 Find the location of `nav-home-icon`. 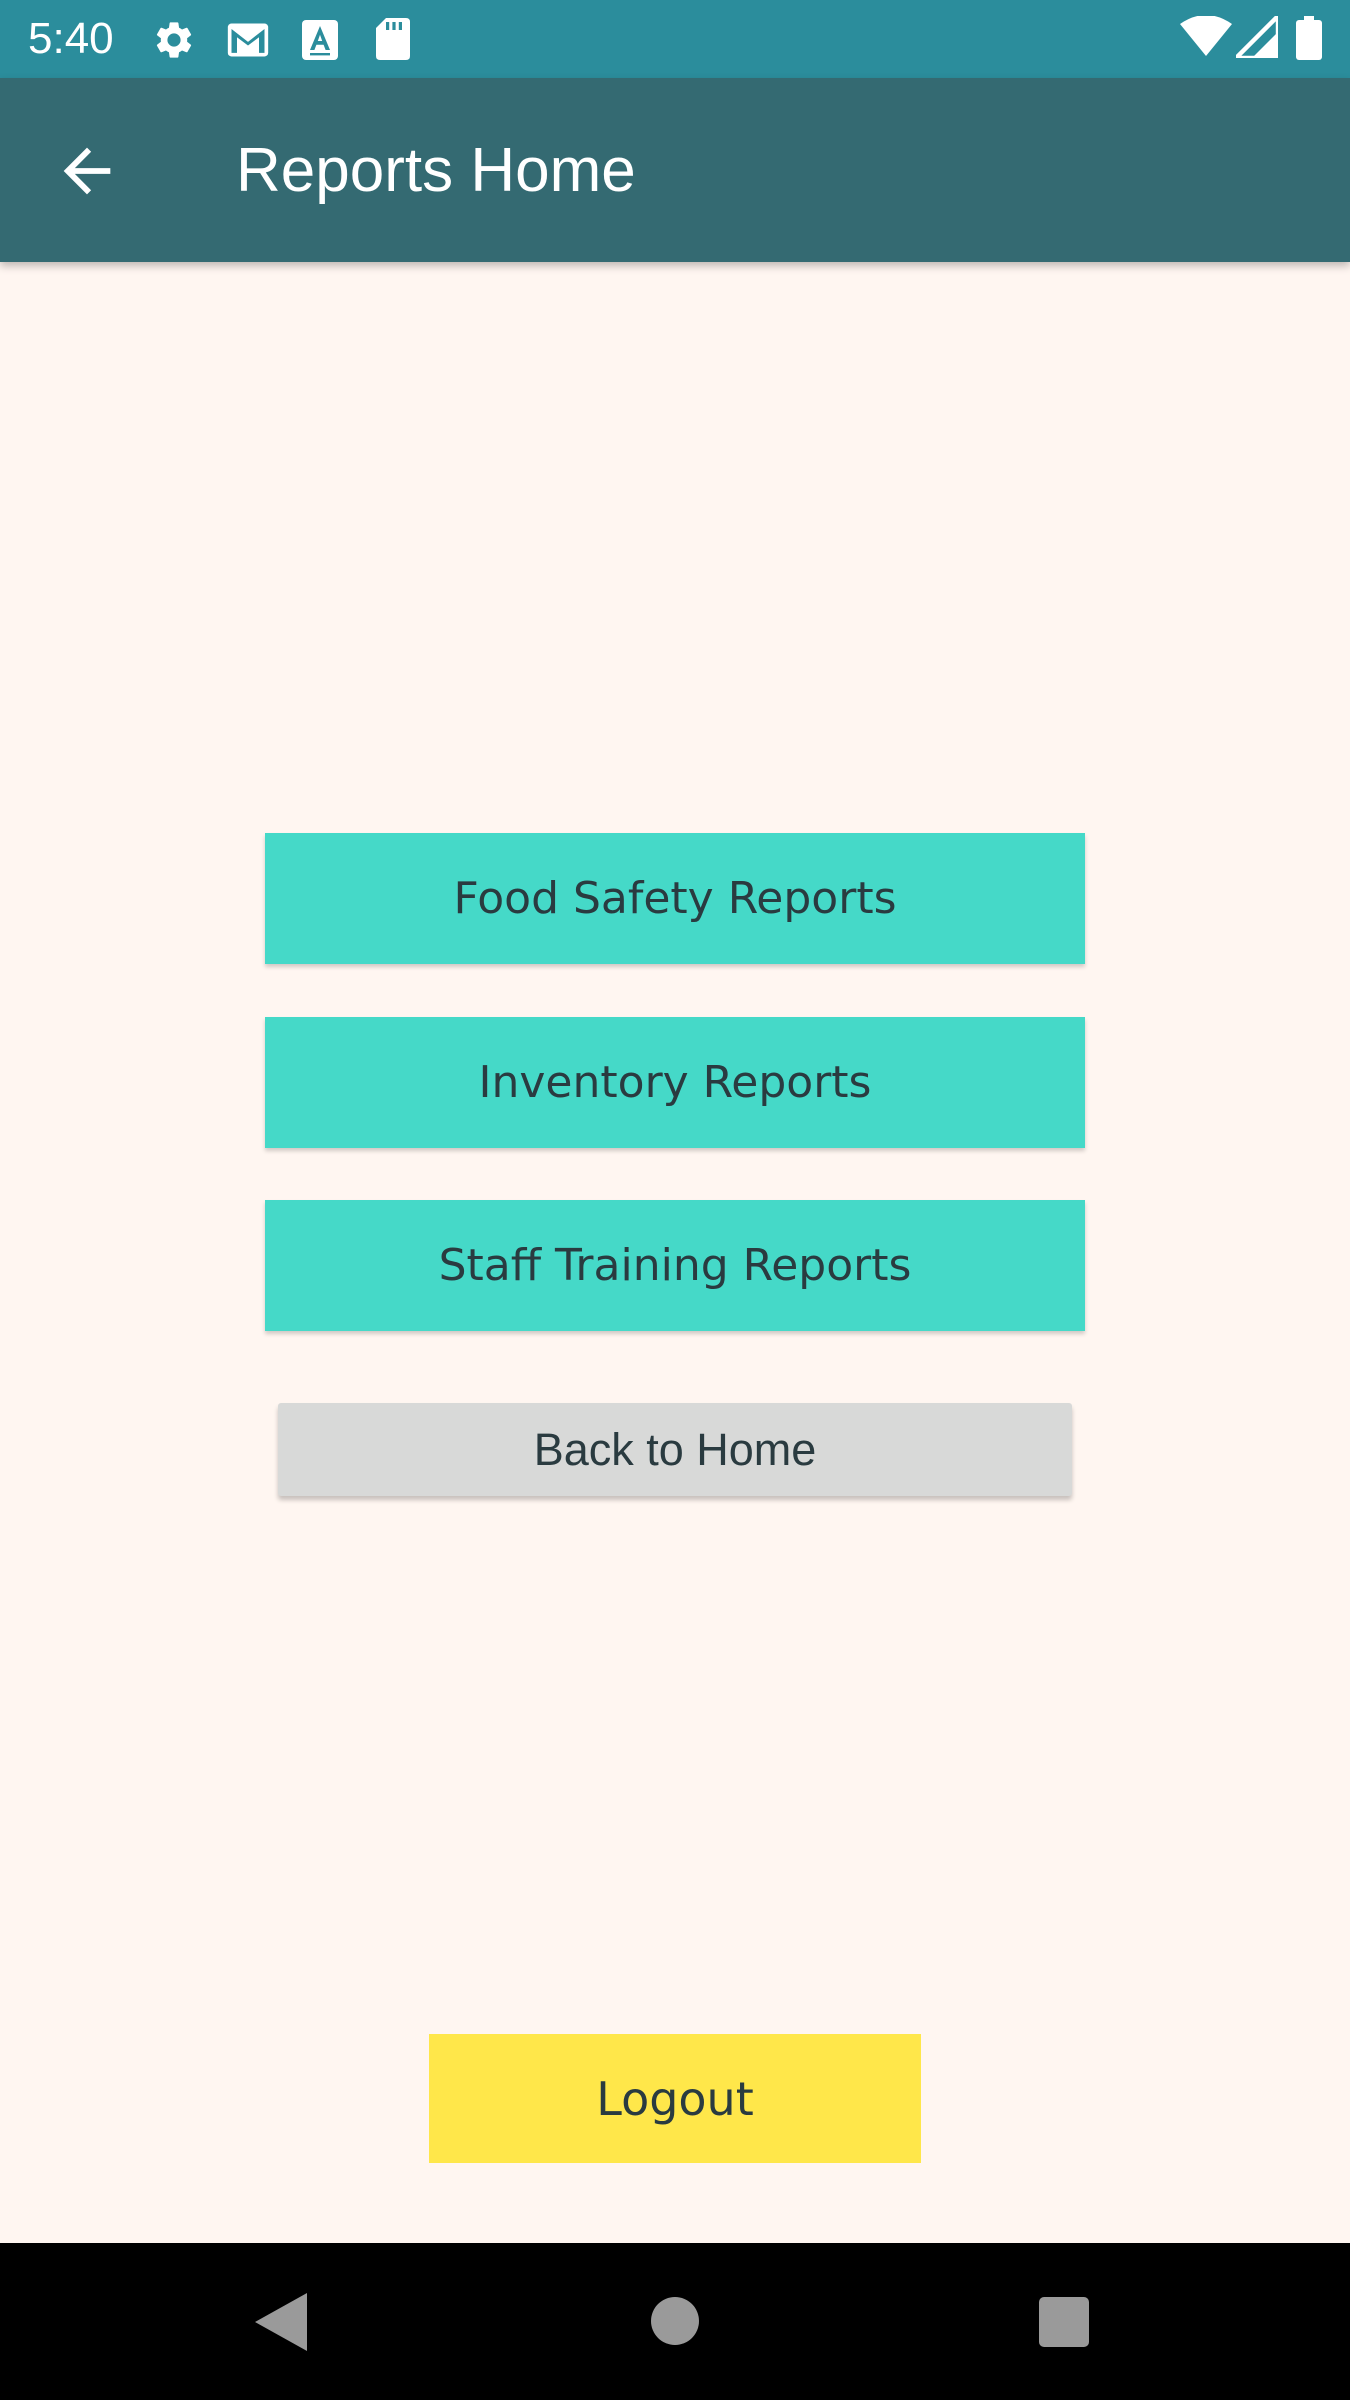

nav-home-icon is located at coordinates (675, 2321).